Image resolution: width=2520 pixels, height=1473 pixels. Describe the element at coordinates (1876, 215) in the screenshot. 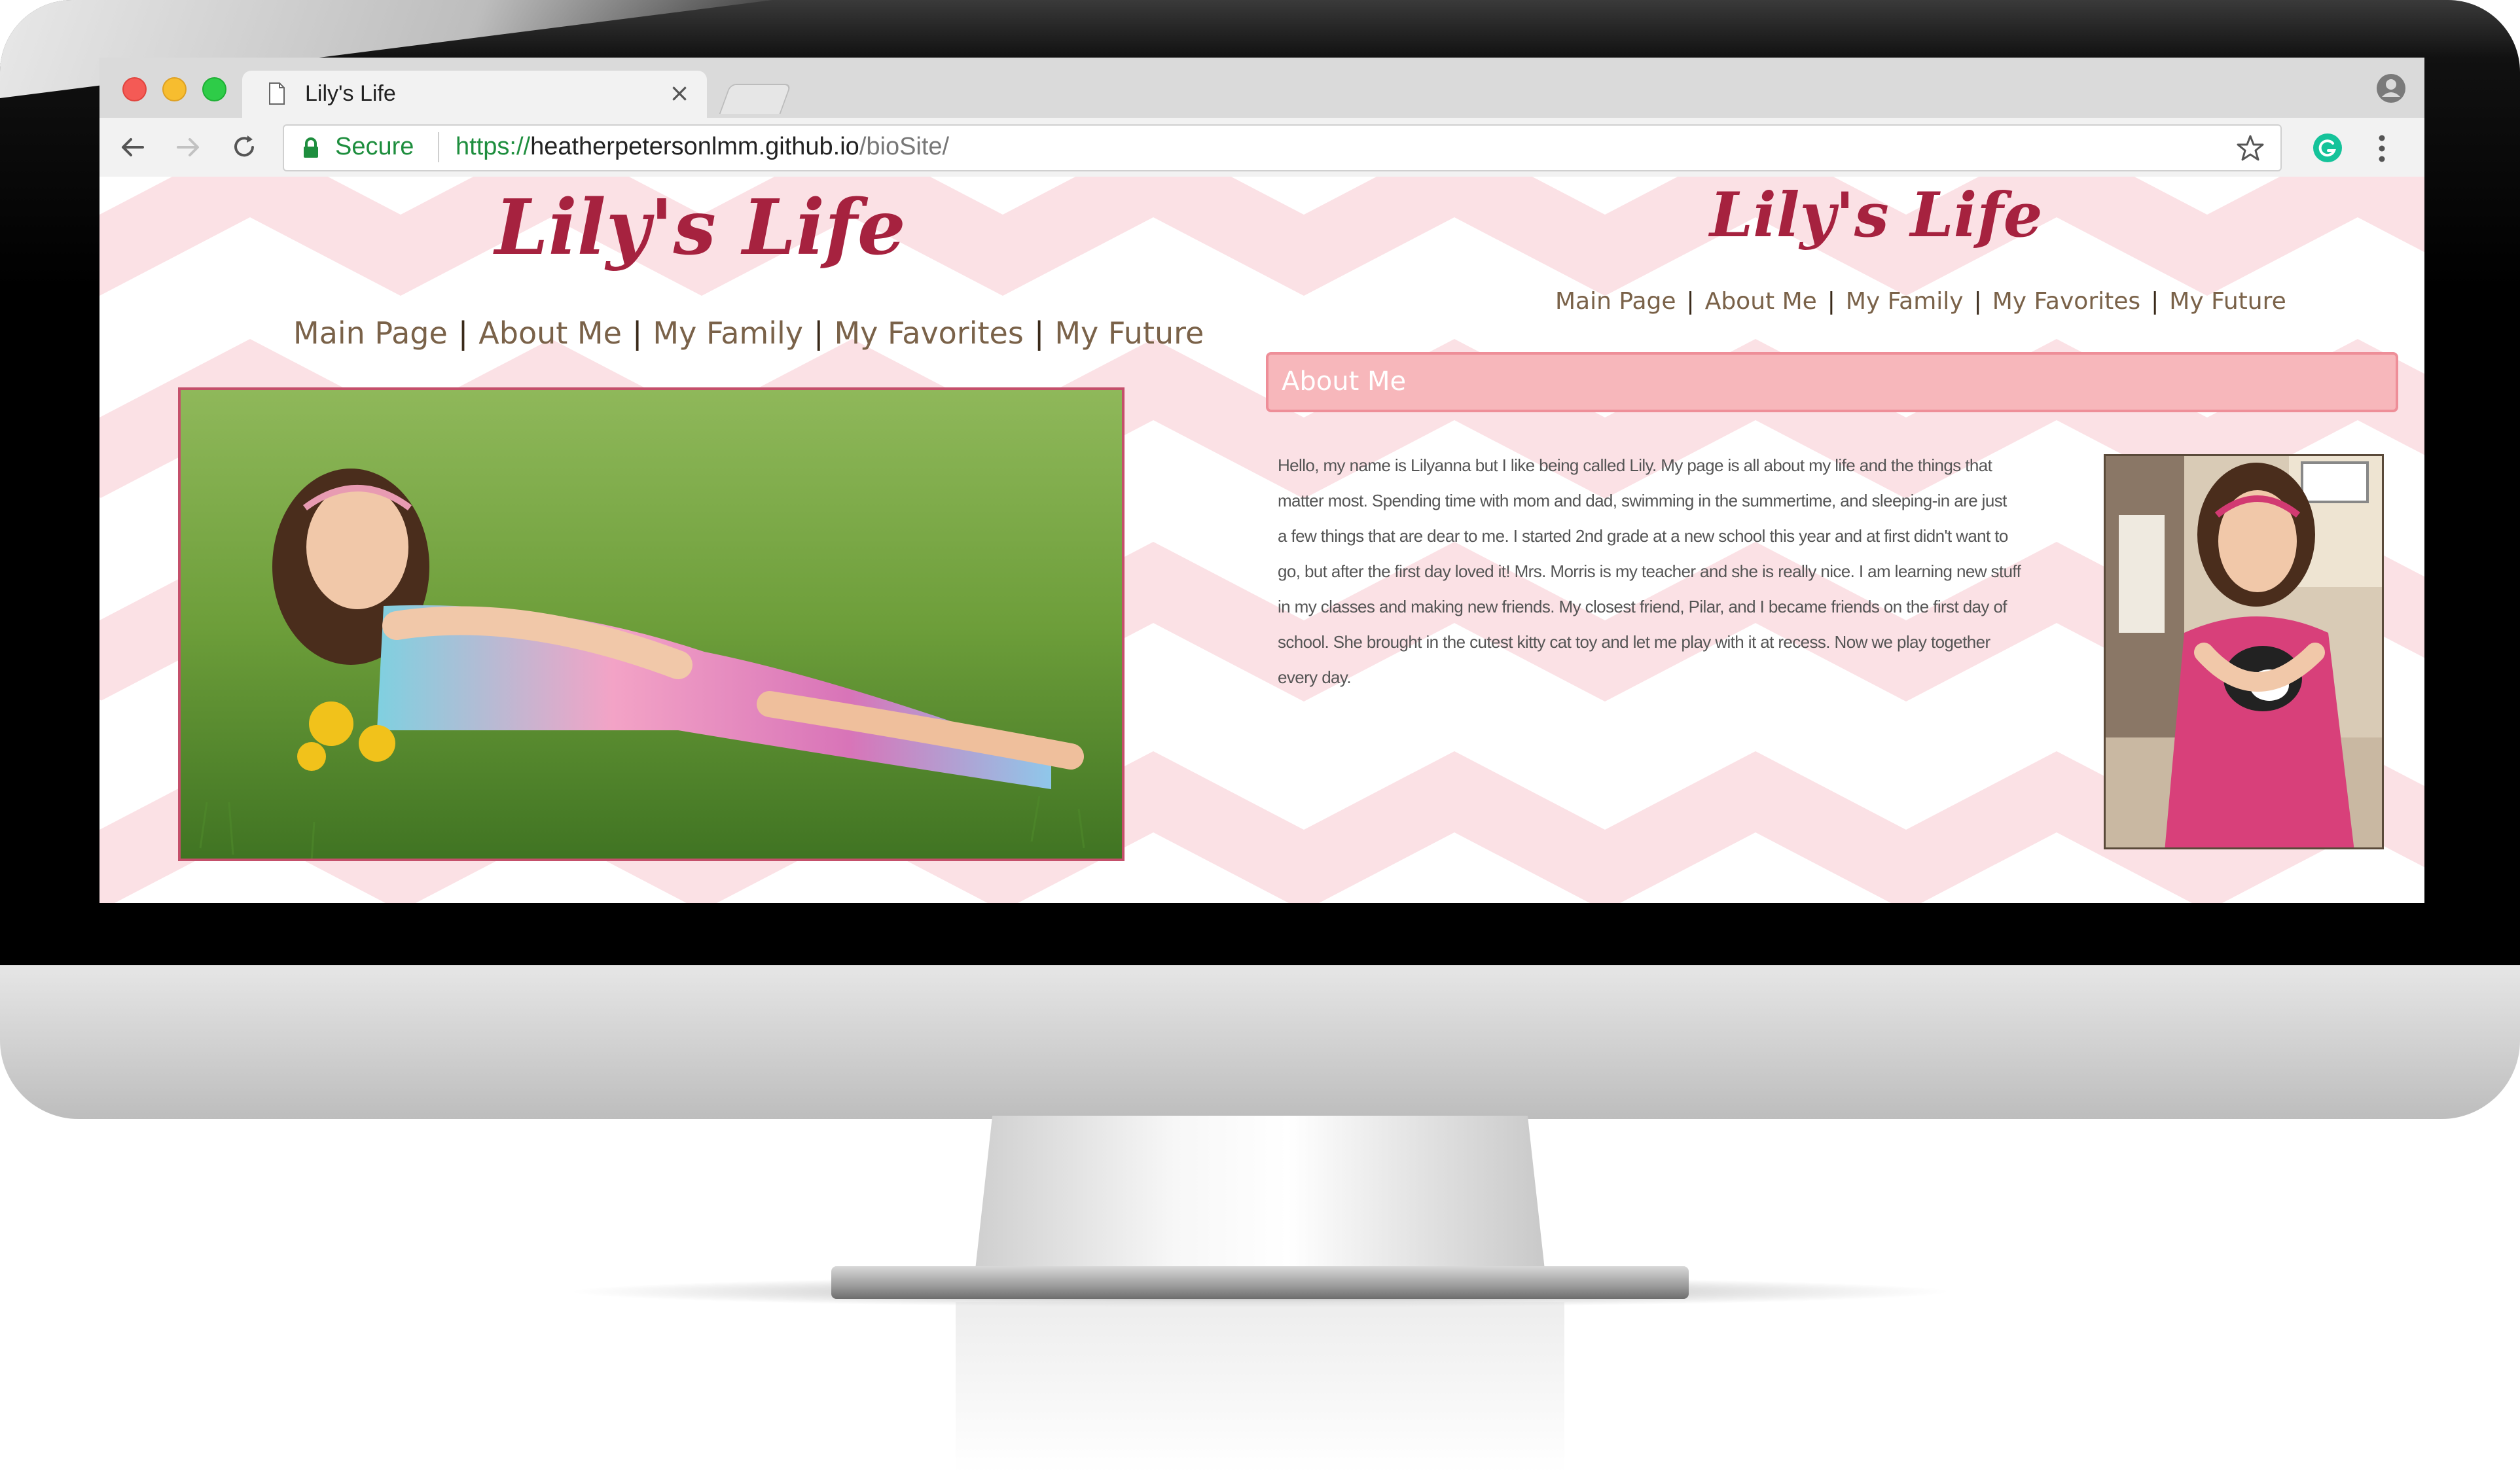

I see `site-title-small: Lily's Life` at that location.